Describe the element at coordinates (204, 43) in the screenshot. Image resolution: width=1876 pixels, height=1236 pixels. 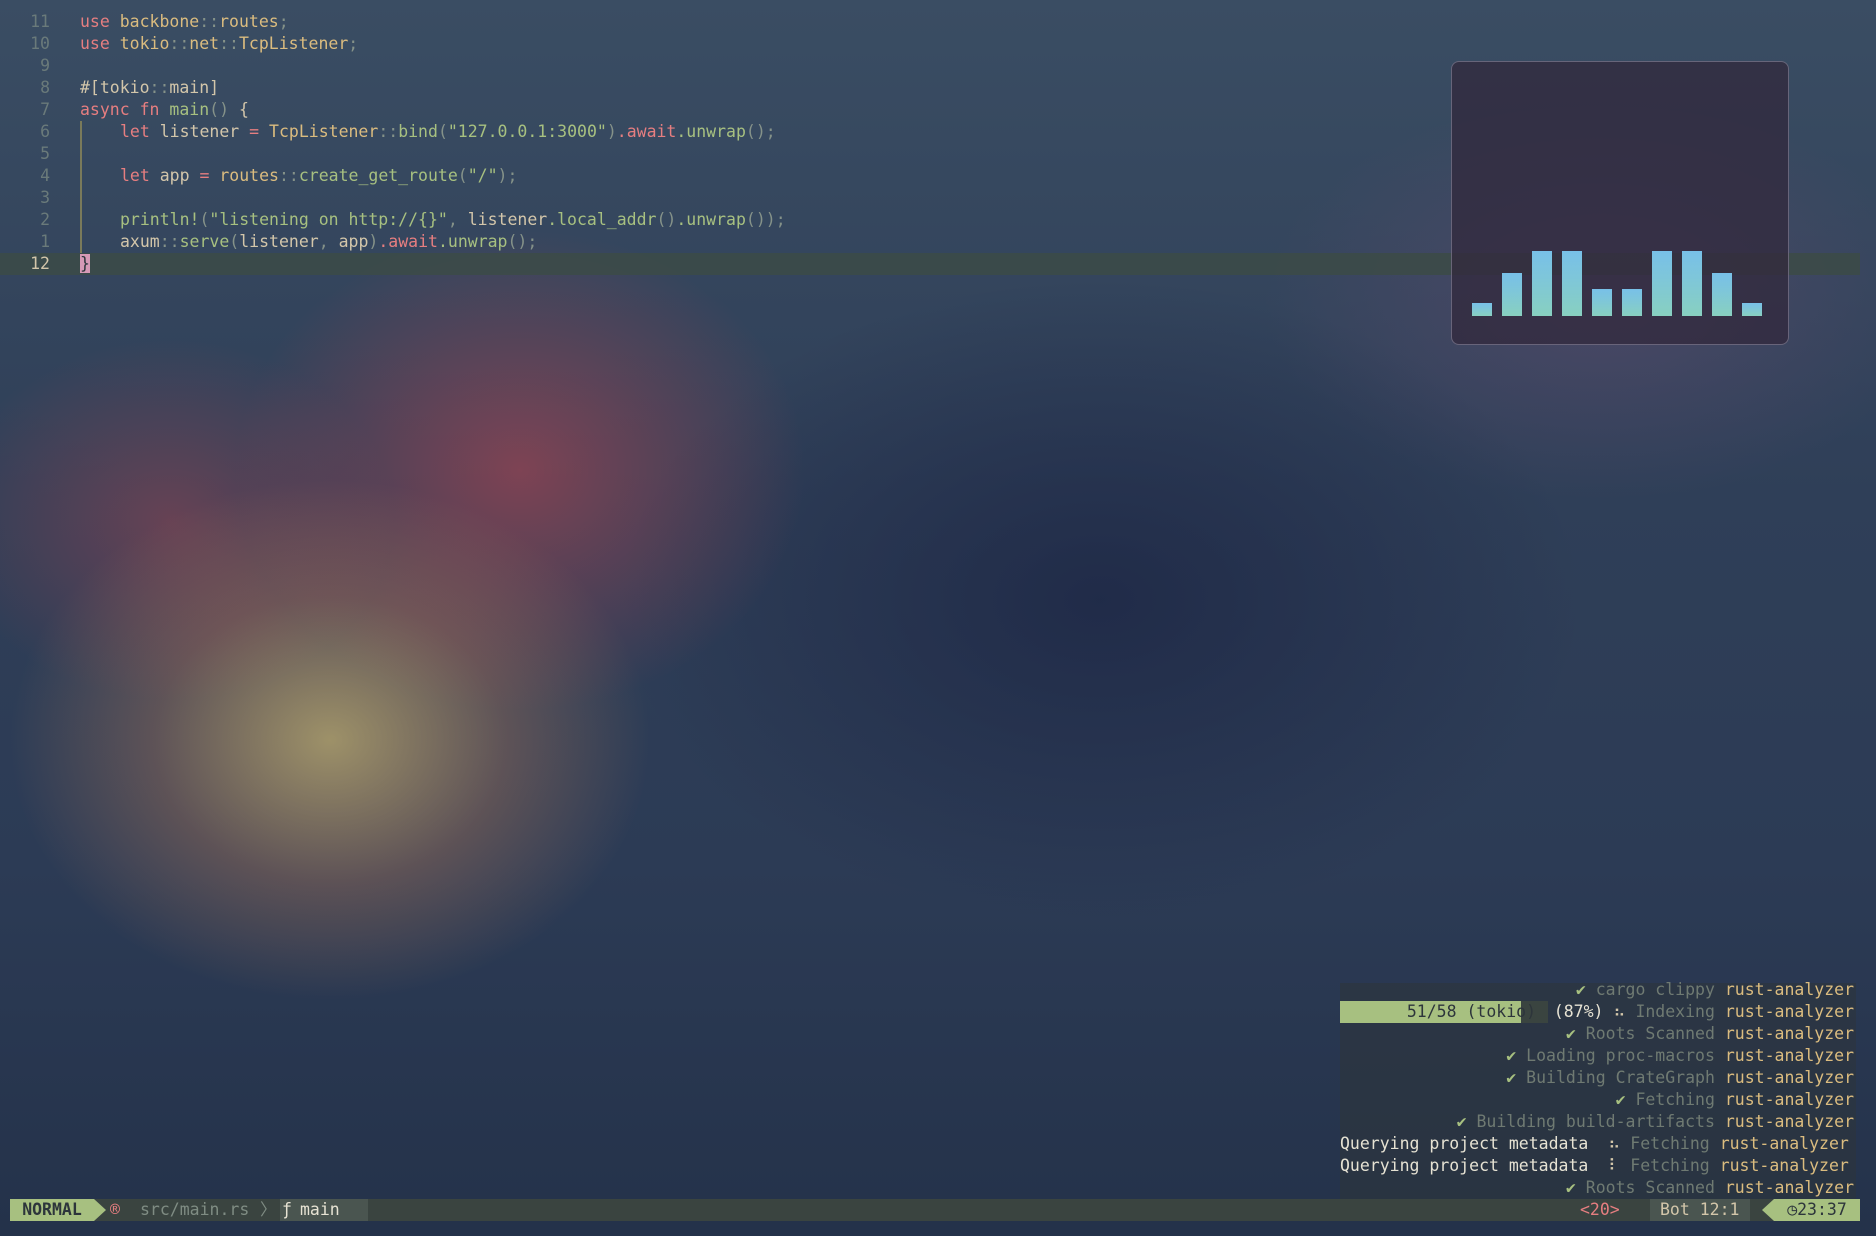
I see `identifier: net` at that location.